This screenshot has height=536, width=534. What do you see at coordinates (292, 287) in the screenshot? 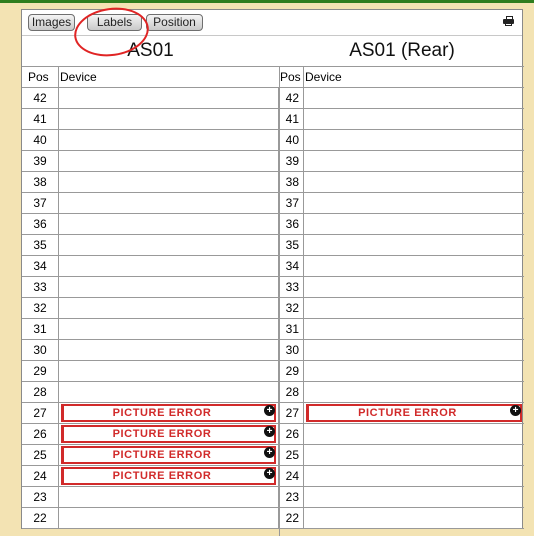
I see `rack-position-number: 33` at bounding box center [292, 287].